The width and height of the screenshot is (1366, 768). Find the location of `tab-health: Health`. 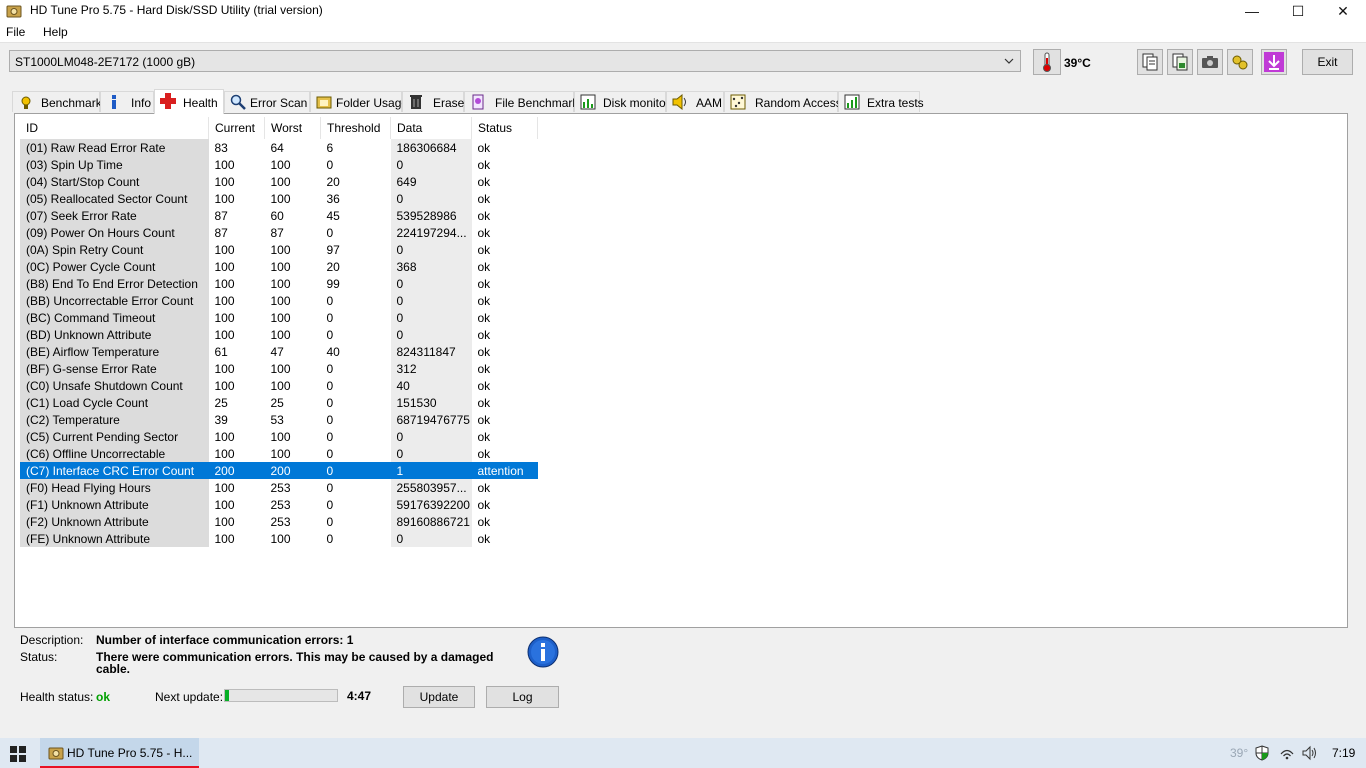

tab-health: Health is located at coordinates (189, 101).